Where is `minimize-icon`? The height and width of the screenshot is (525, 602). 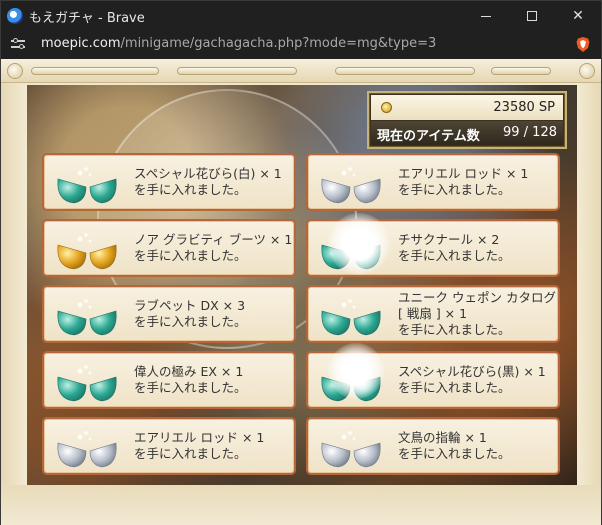 minimize-icon is located at coordinates (486, 16).